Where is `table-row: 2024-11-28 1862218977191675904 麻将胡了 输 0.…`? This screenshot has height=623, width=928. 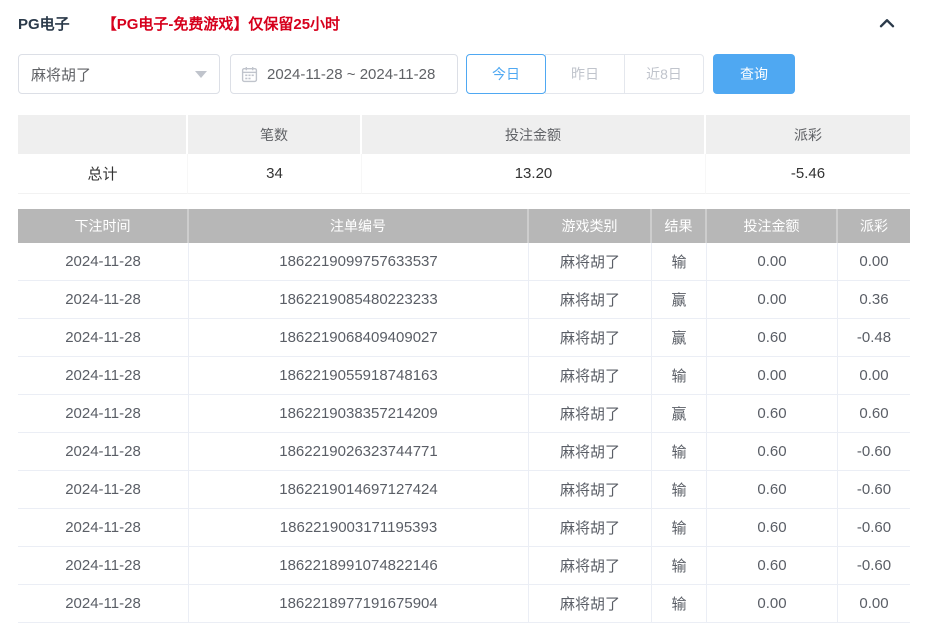
table-row: 2024-11-28 1862218977191675904 麻将胡了 输 0.… is located at coordinates (464, 604).